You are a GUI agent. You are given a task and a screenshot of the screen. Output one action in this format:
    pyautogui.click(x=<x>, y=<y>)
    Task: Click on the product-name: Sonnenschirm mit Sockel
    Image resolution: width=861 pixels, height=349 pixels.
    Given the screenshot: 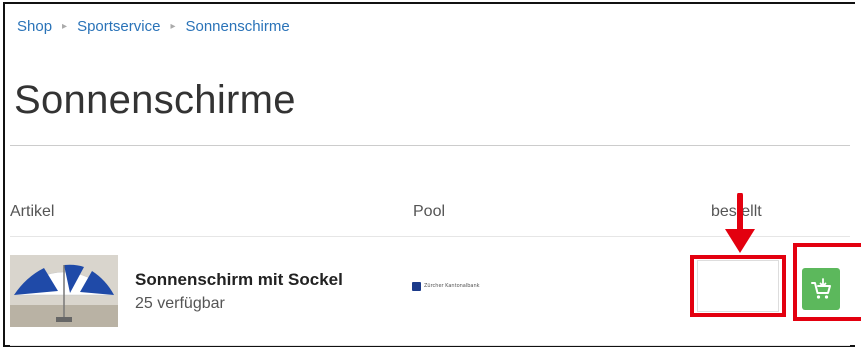 What is the action you would take?
    pyautogui.click(x=239, y=280)
    